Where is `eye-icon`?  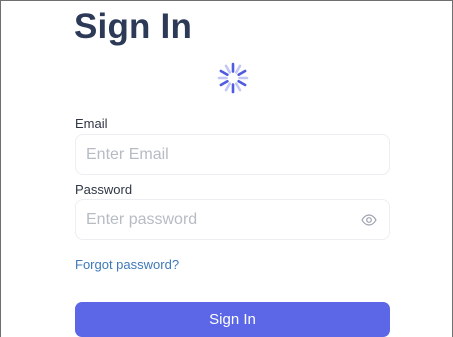
eye-icon is located at coordinates (369, 220).